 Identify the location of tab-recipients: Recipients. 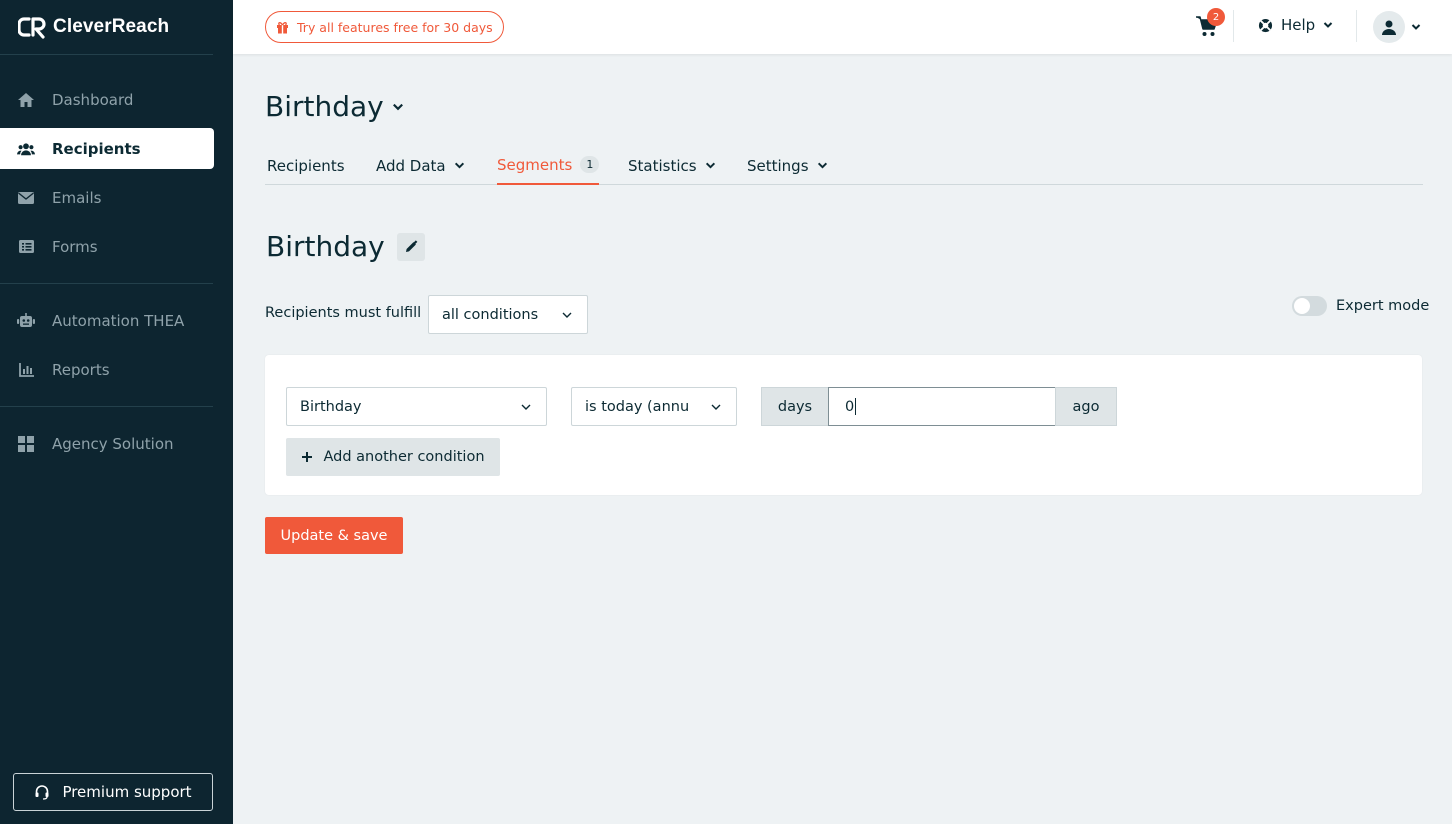
(306, 165).